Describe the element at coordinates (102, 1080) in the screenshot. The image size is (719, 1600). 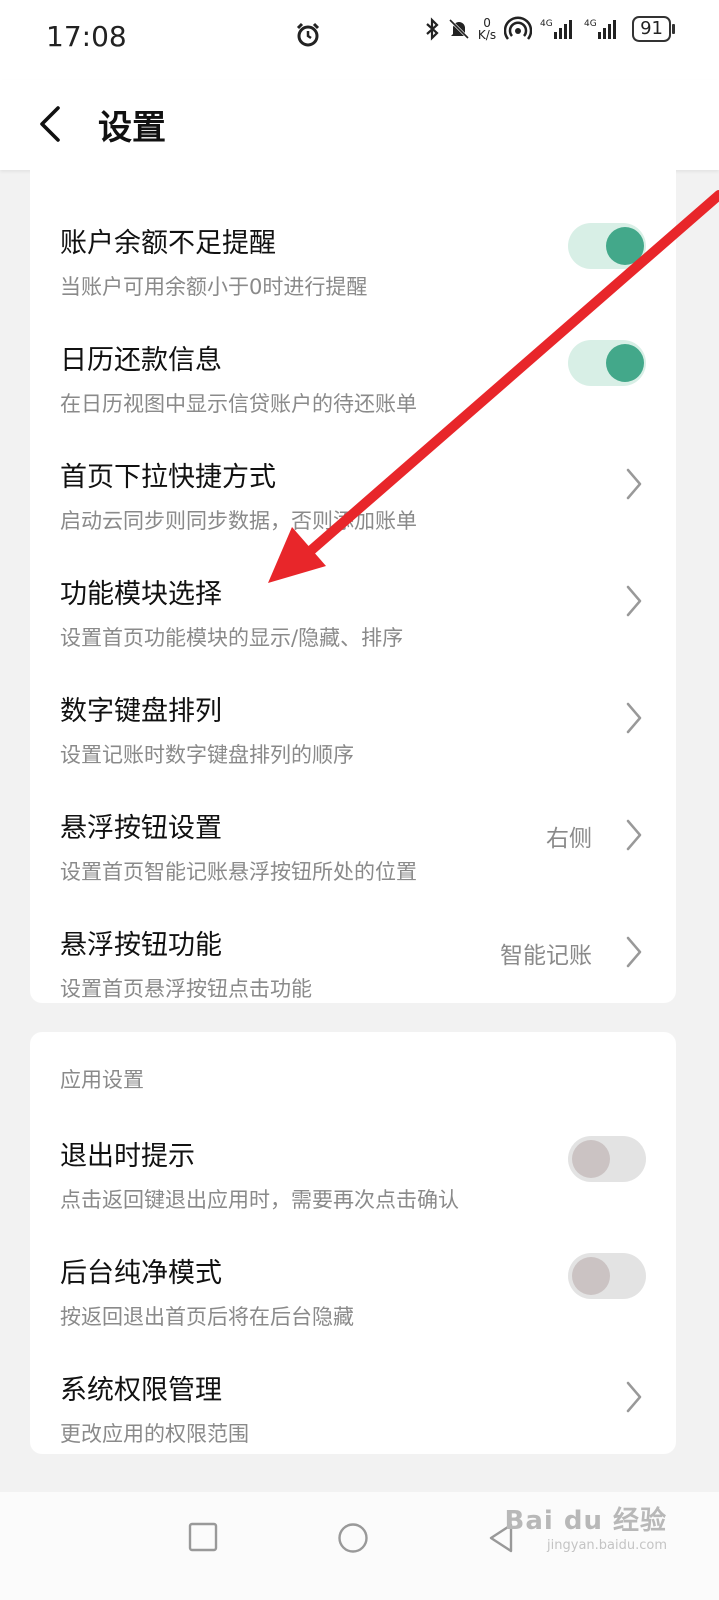
I see `section-label: 应用设置` at that location.